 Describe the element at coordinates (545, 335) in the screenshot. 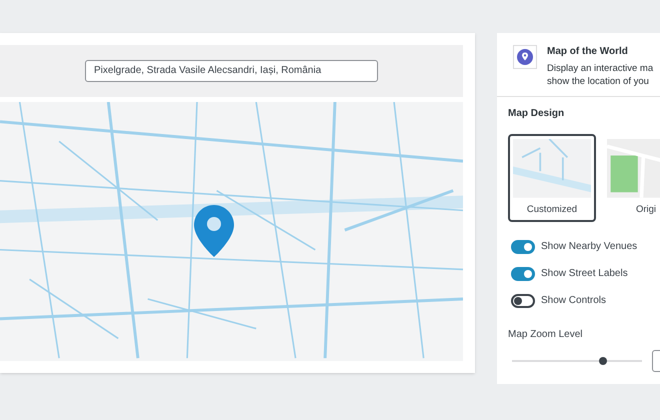

I see `zoom-level-label: Map Zoom Level` at that location.